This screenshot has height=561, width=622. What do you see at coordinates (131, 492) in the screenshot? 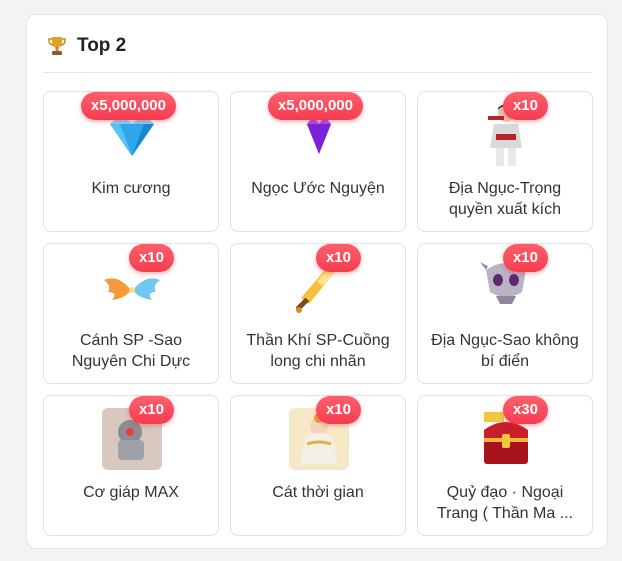
I see `item-name: Cơ giáp MAX` at bounding box center [131, 492].